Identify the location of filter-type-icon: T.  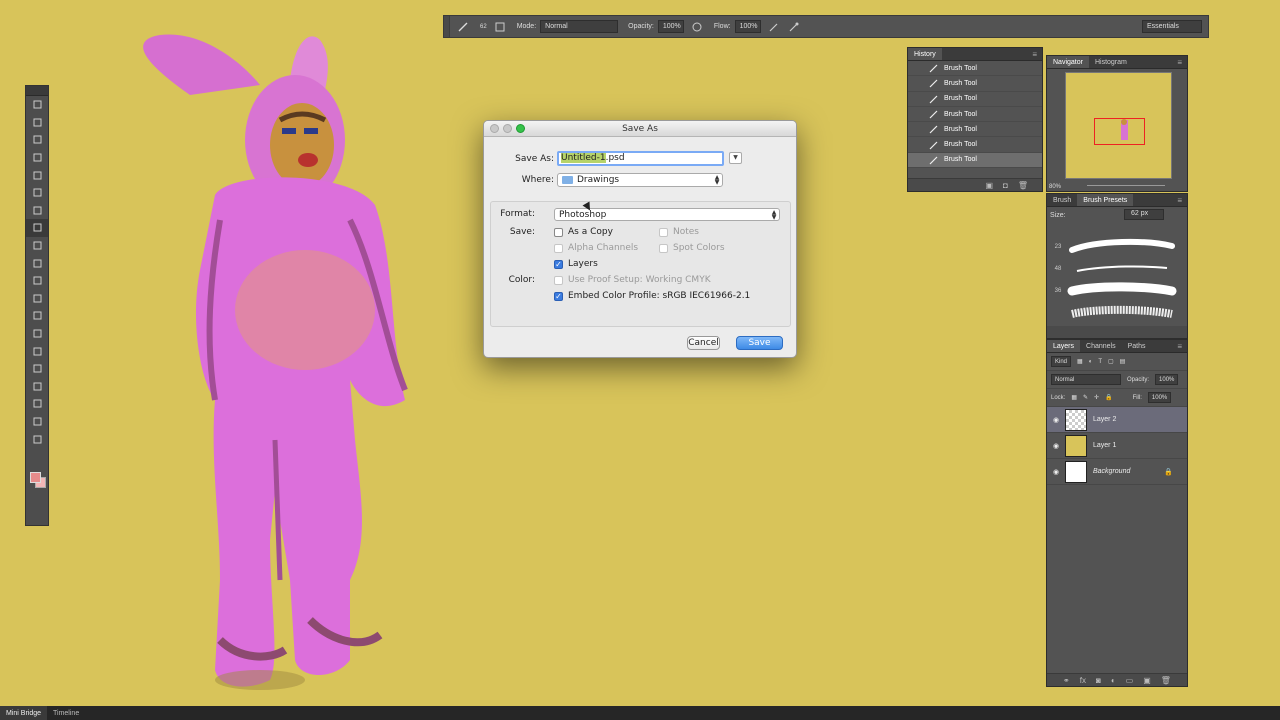
(1100, 362).